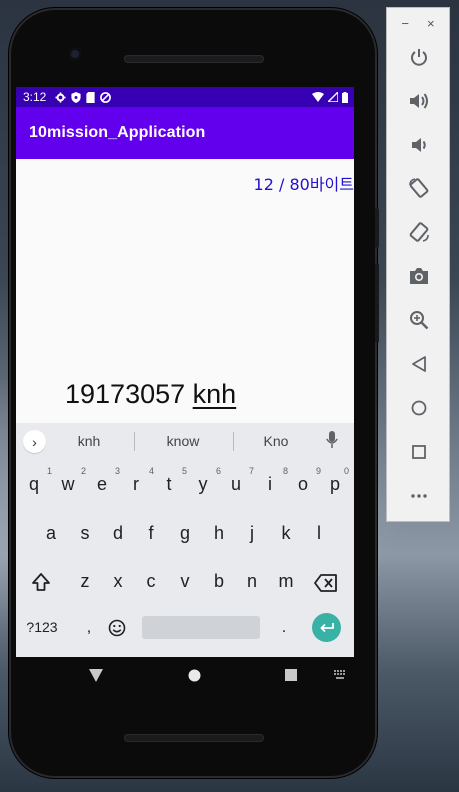 This screenshot has height=792, width=459. I want to click on key-n: n, so click(252, 581).